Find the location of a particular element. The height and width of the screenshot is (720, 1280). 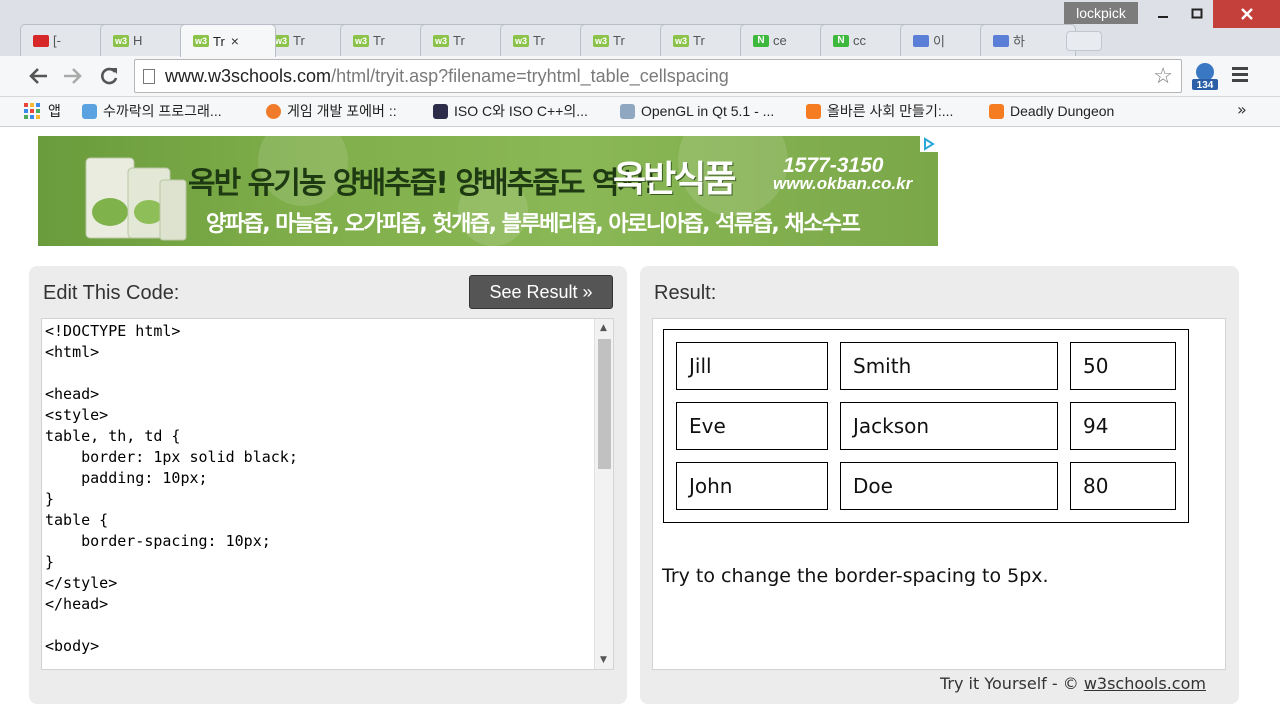

tab-label: 하 is located at coordinates (1019, 41).